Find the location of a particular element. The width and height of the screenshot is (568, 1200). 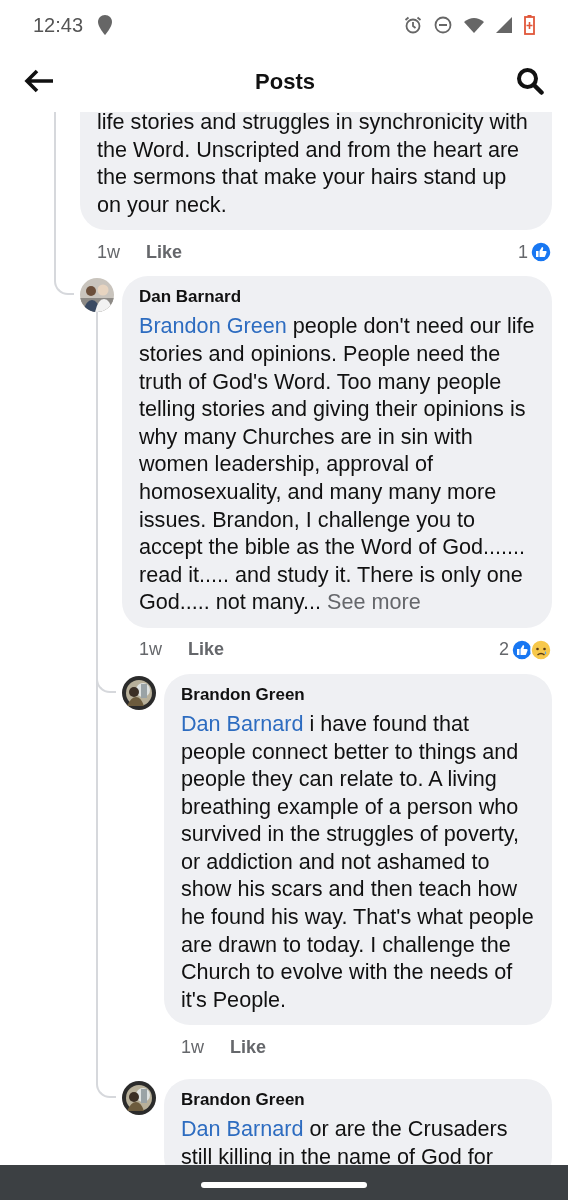

reaction-count: 1 is located at coordinates (523, 252).